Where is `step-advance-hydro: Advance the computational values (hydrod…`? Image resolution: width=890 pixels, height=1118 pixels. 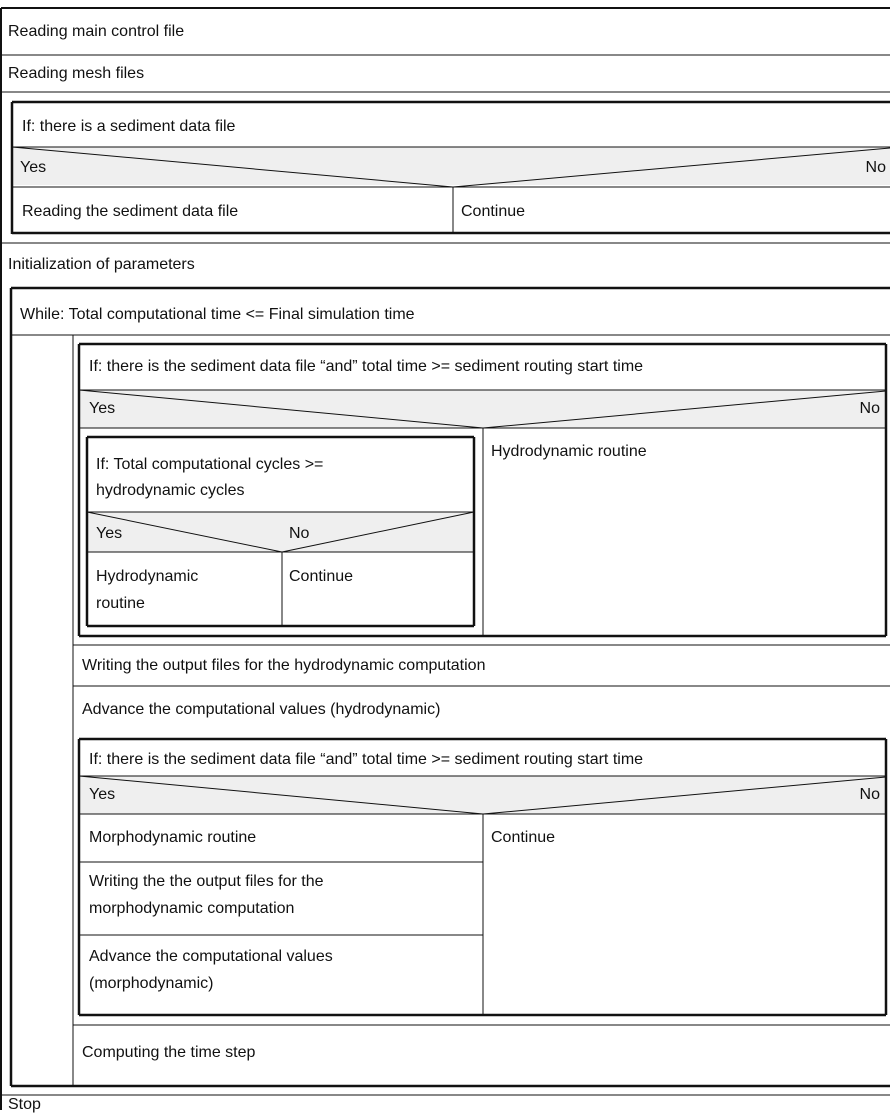 step-advance-hydro: Advance the computational values (hydrod… is located at coordinates (261, 709).